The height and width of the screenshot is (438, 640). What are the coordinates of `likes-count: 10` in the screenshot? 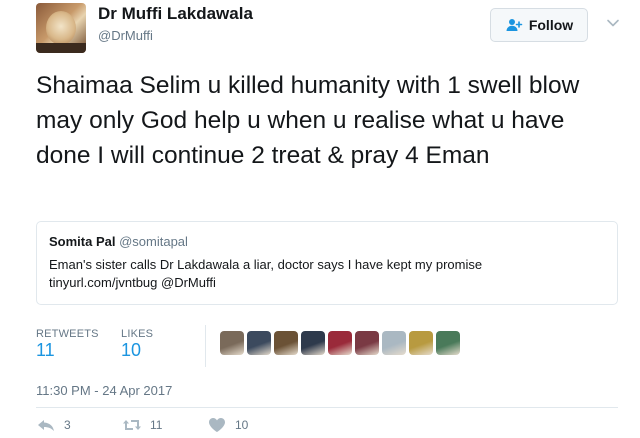 It's located at (131, 350).